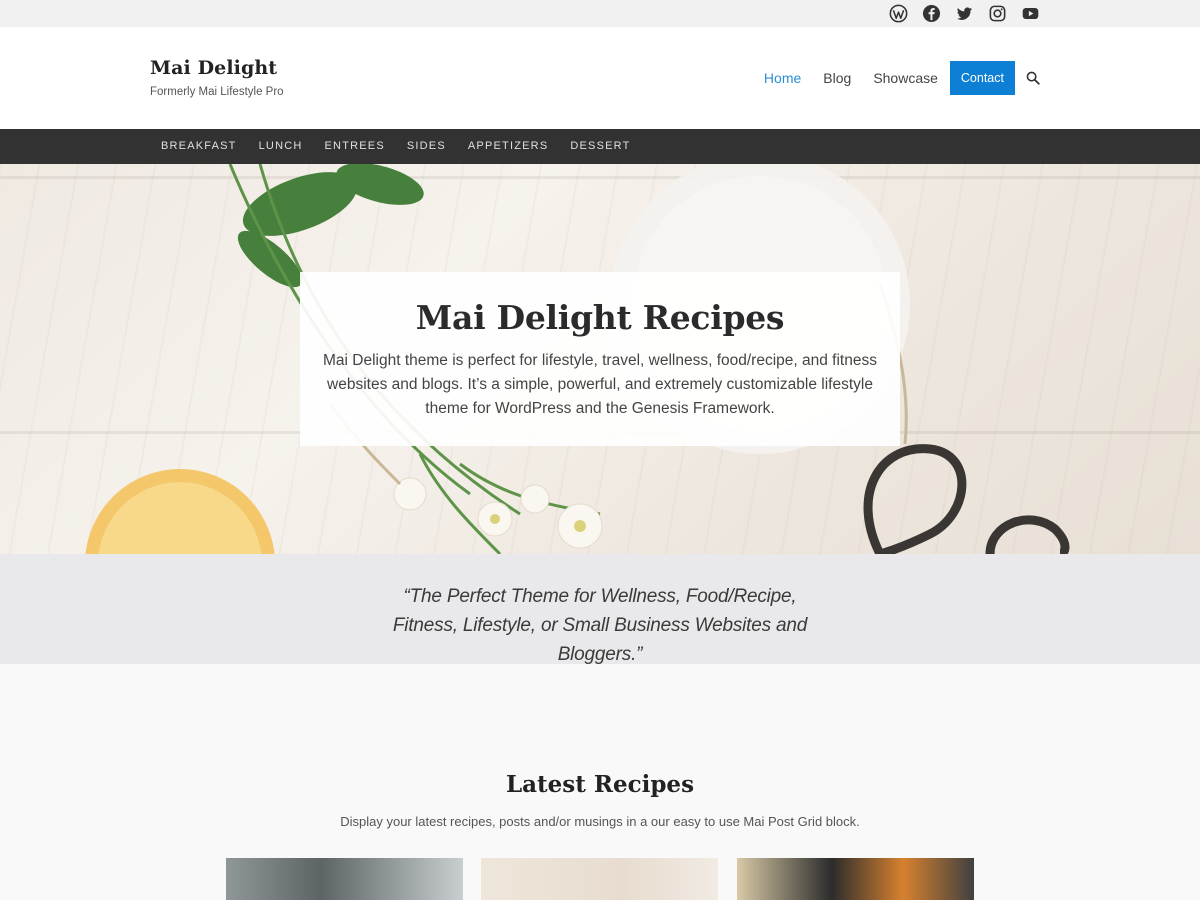  I want to click on category-dessert: Dessert, so click(600, 146).